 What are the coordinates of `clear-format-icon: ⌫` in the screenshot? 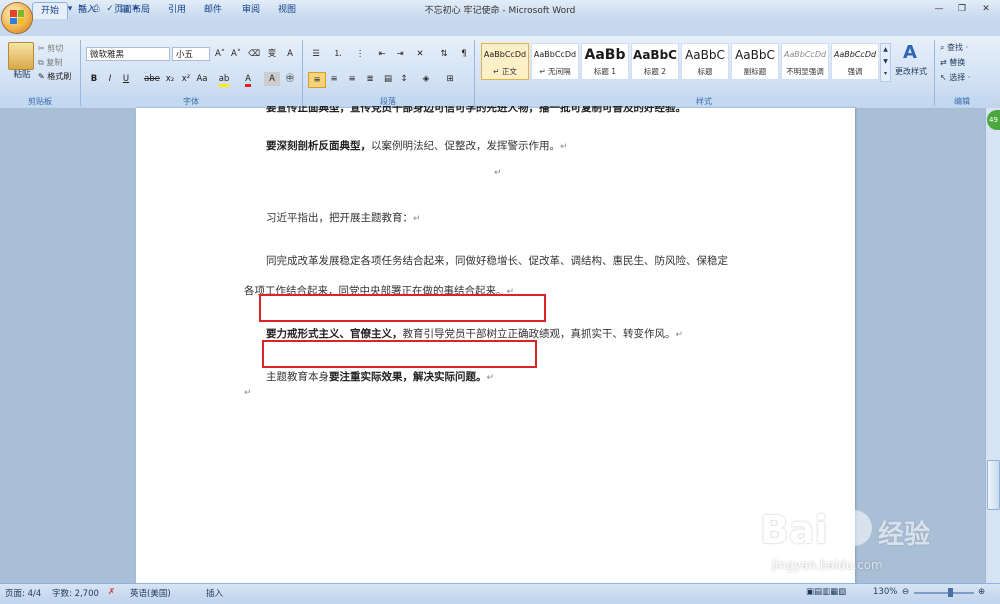 It's located at (254, 54).